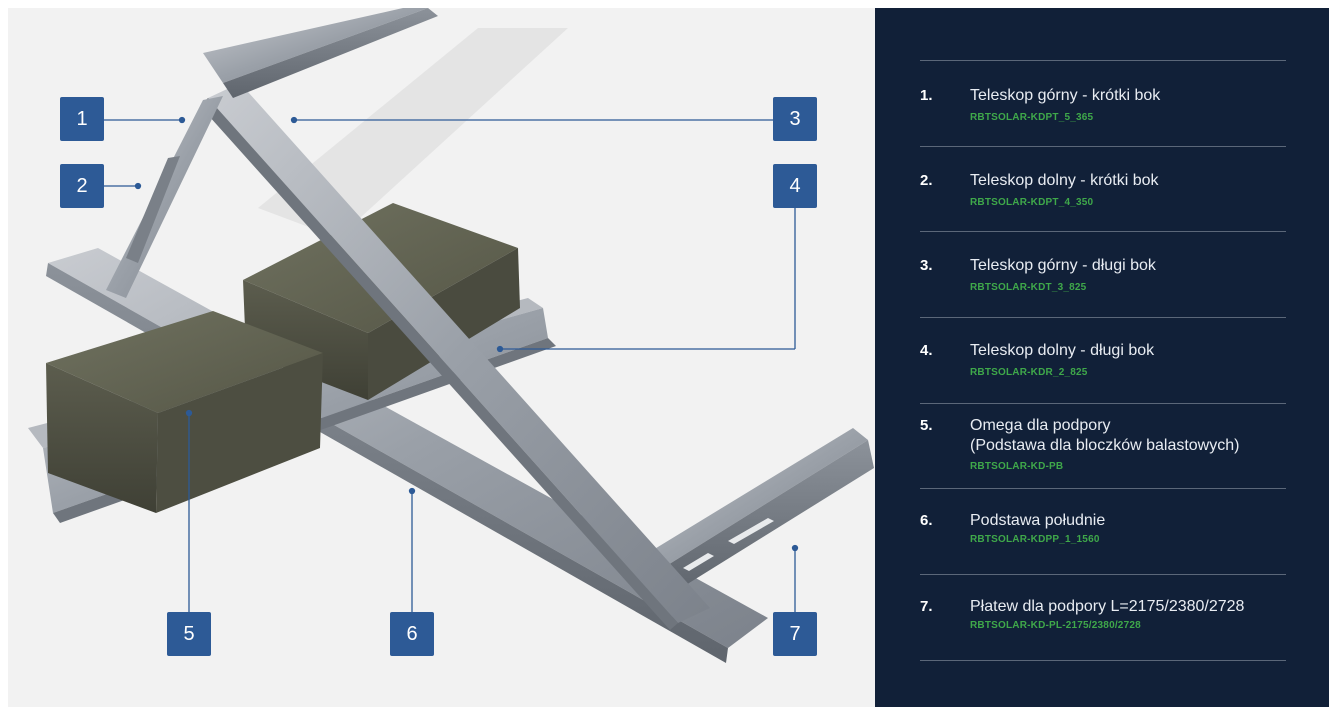 The width and height of the screenshot is (1329, 707). What do you see at coordinates (926, 425) in the screenshot?
I see `part-number: 5.` at bounding box center [926, 425].